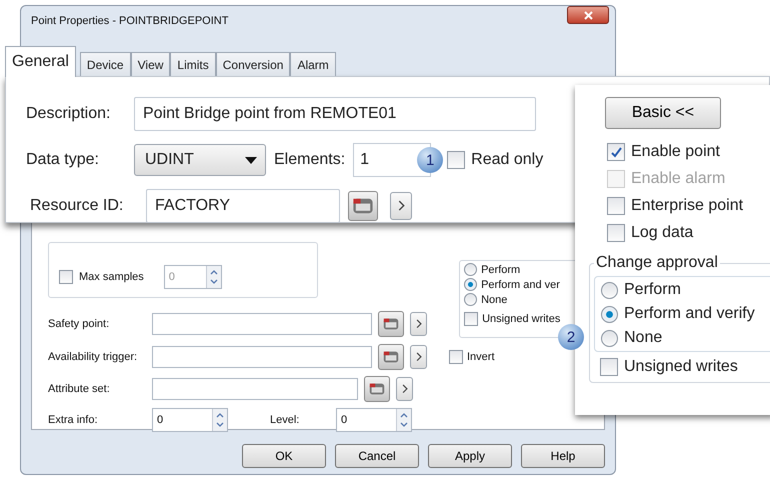  I want to click on field-label: Data type:, so click(63, 160).